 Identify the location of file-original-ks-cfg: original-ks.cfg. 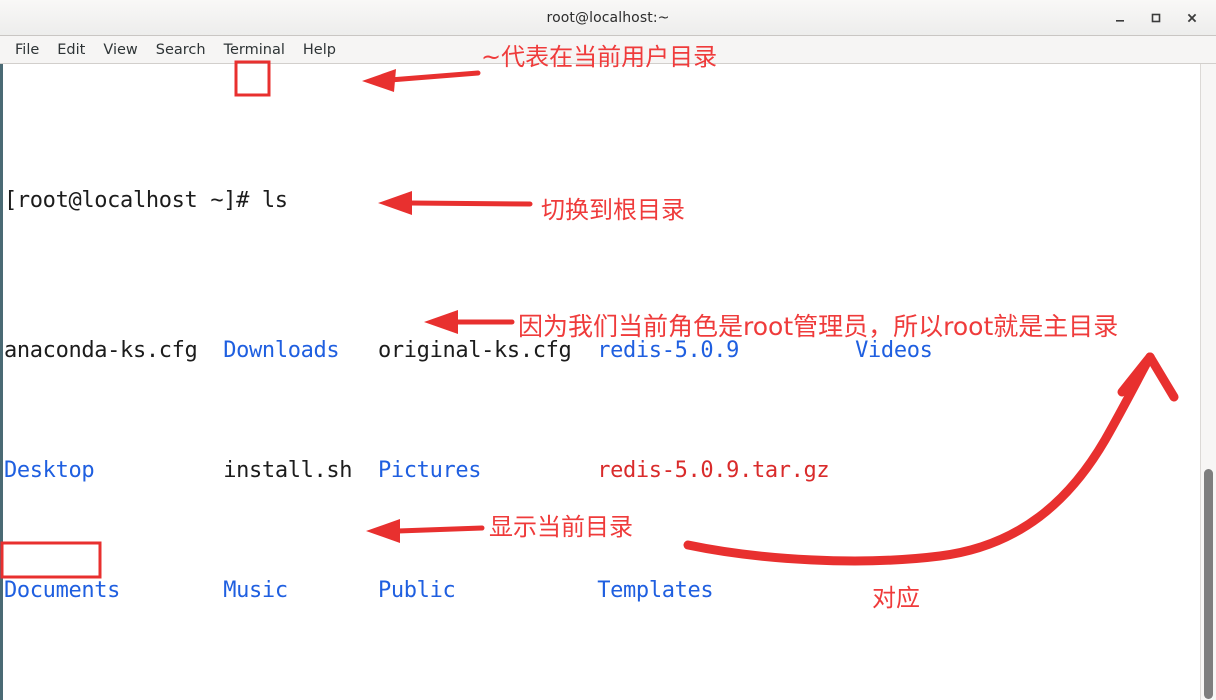
(474, 350).